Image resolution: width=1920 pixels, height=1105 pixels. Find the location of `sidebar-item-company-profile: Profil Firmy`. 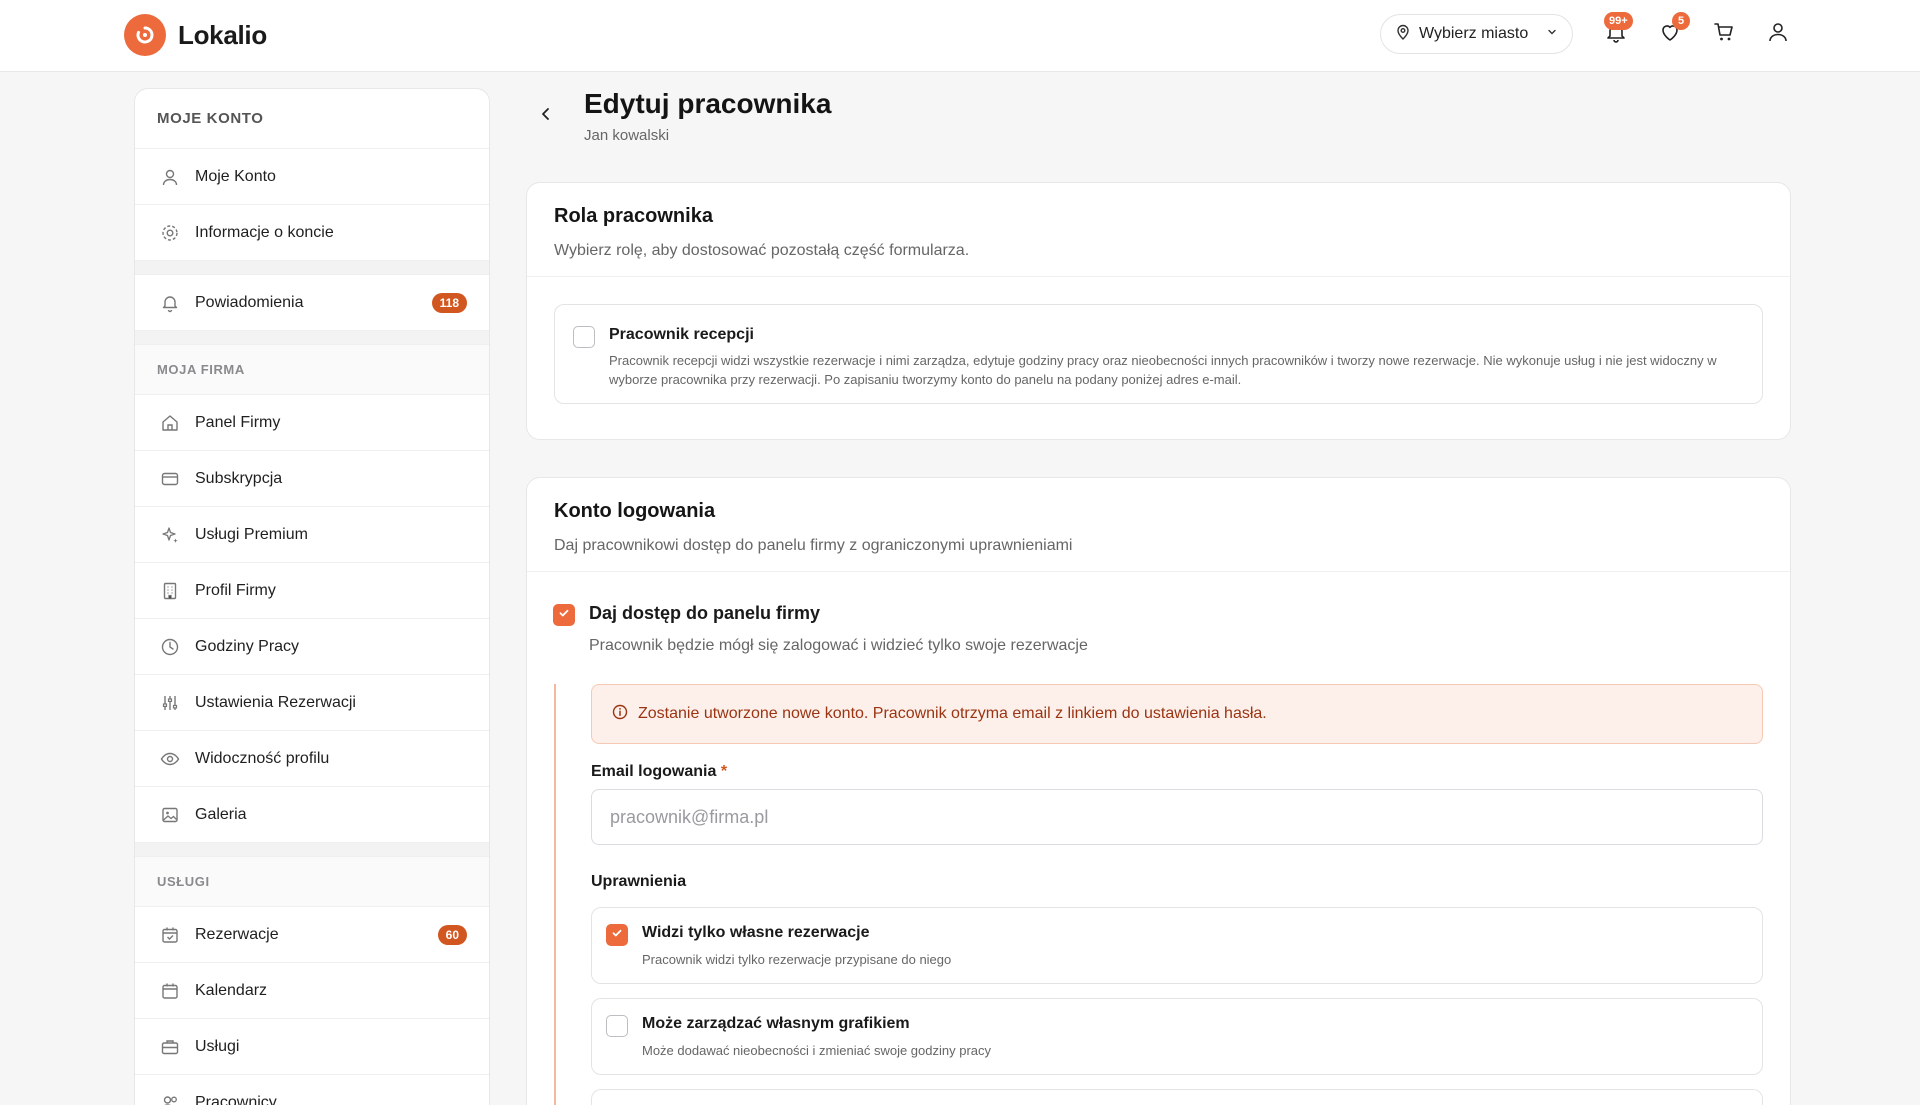

sidebar-item-company-profile: Profil Firmy is located at coordinates (312, 591).